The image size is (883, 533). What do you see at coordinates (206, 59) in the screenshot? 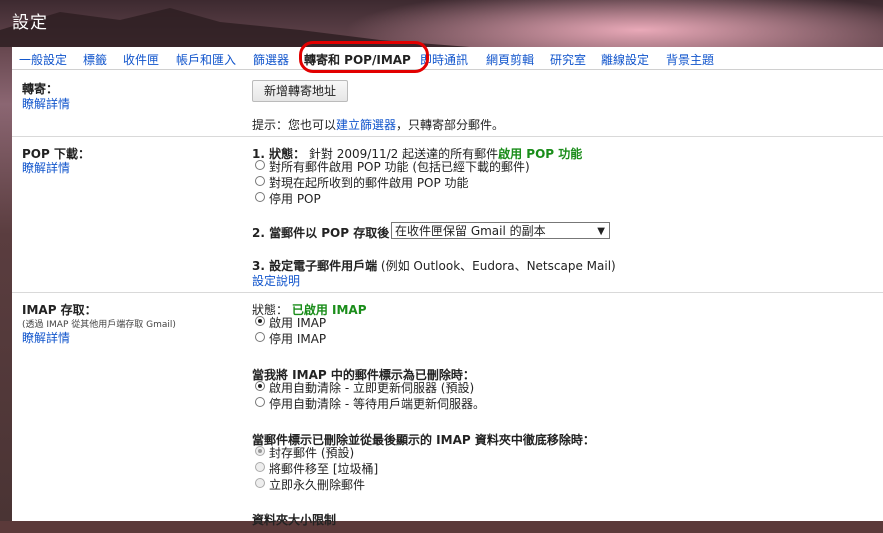
I see `tab-accounts: 帳戶和匯入` at bounding box center [206, 59].